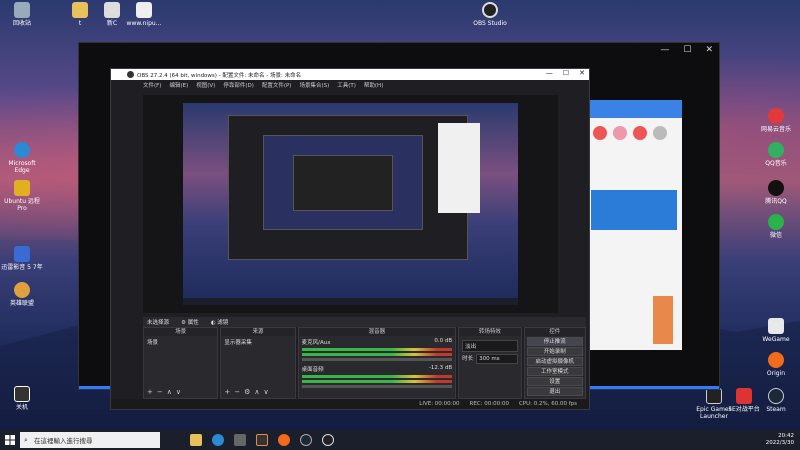 The width and height of the screenshot is (800, 450). I want to click on search-box: ⌕ 在這裡輸入進行搜尋, so click(90, 440).